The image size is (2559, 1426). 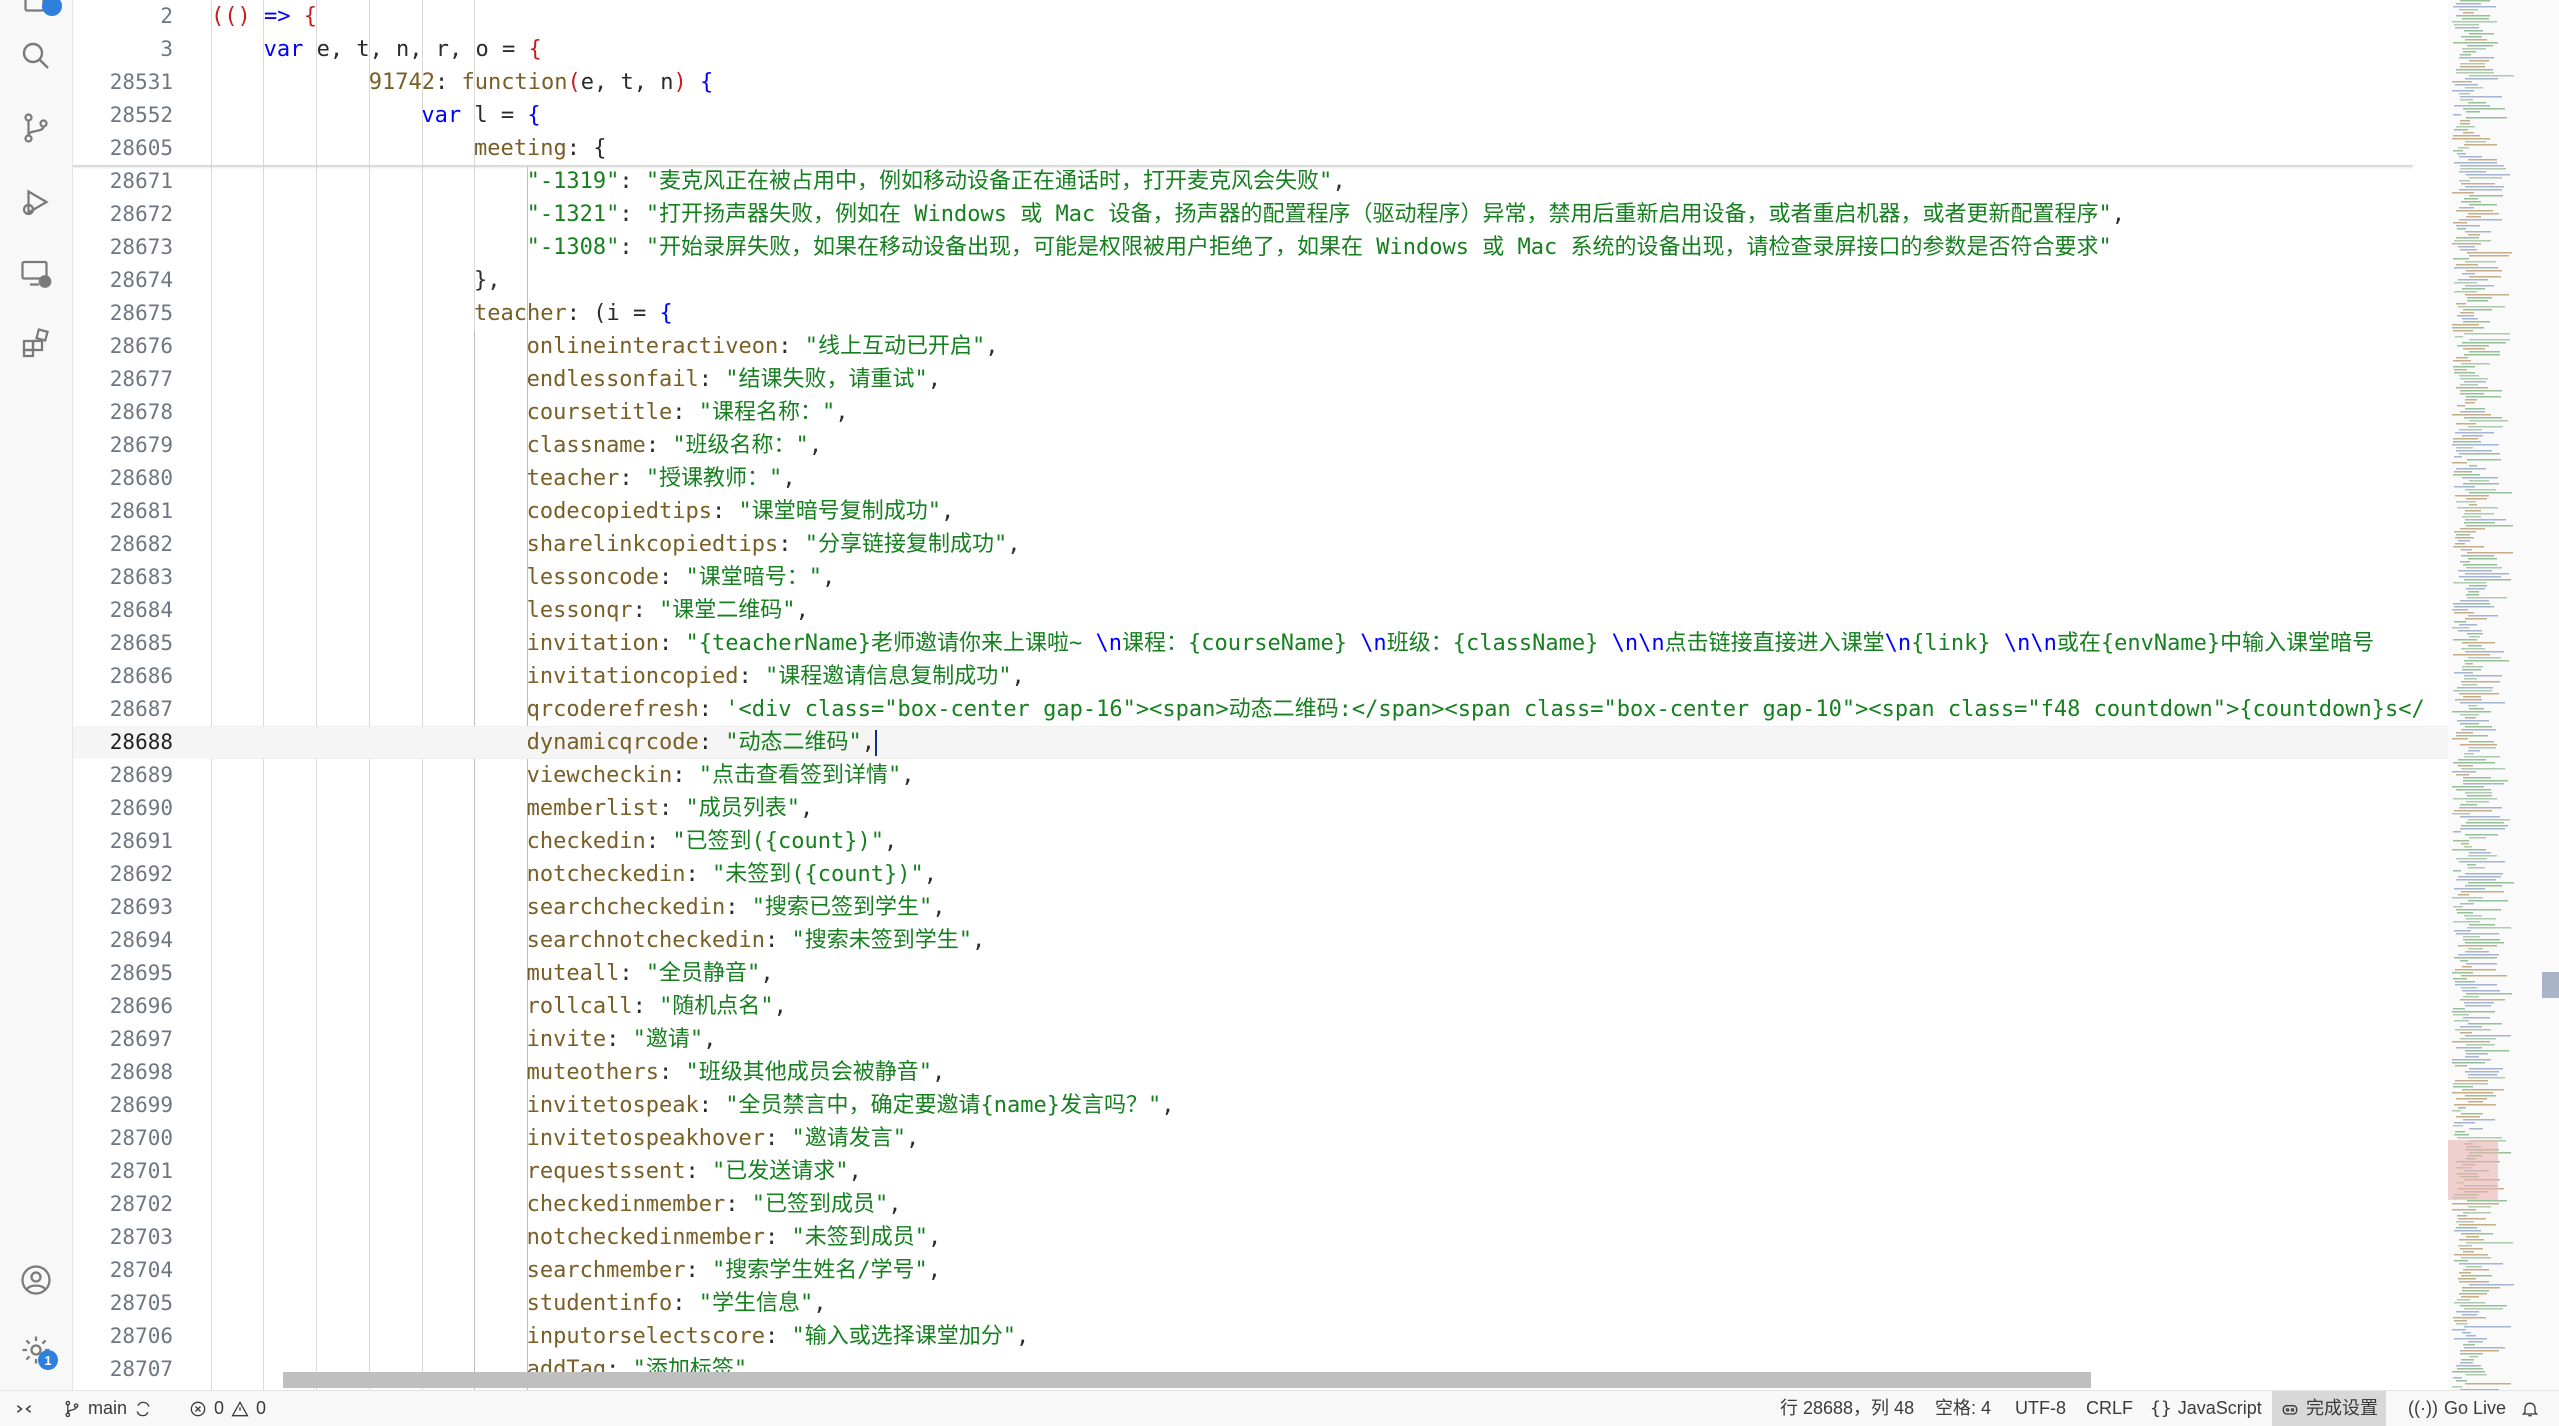 I want to click on code-line: 28677 endlessonfail: "结课失败，请重试",, so click(x=1260, y=379).